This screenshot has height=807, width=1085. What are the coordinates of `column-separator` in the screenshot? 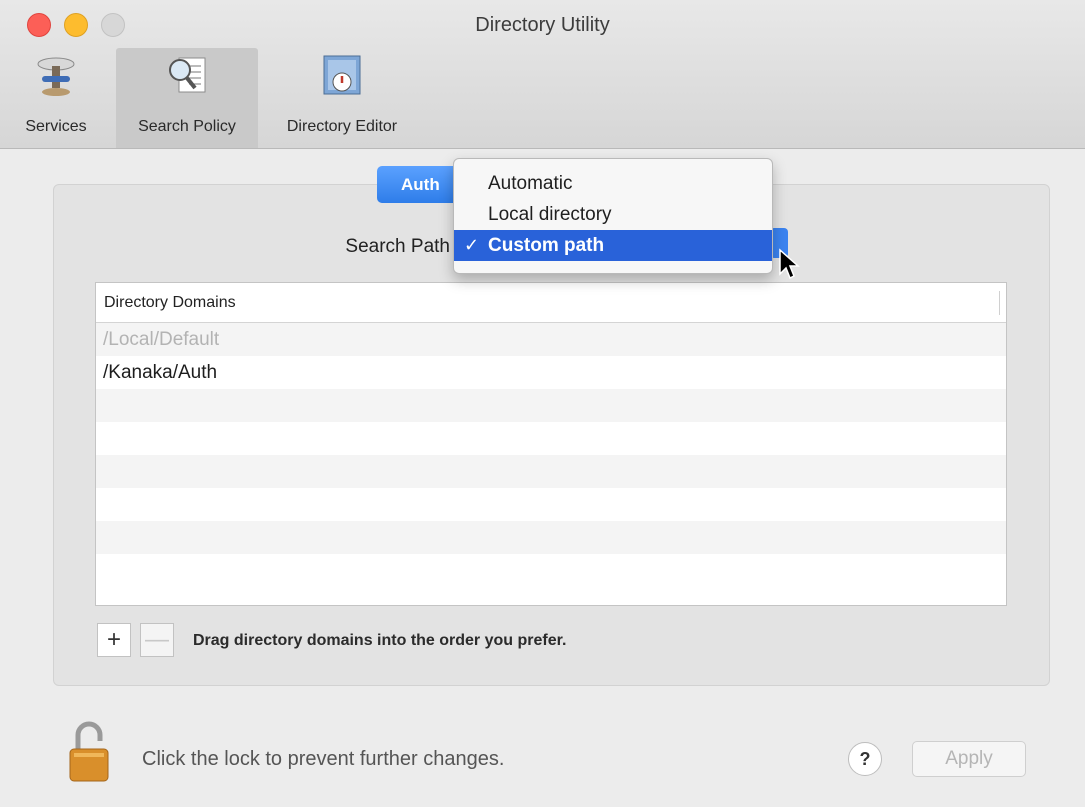 It's located at (999, 303).